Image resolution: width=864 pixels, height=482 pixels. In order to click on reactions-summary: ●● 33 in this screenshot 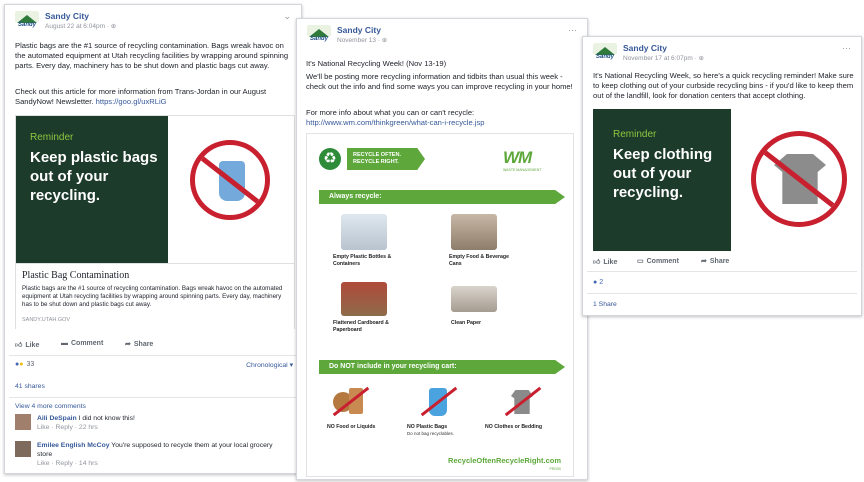, I will do `click(24, 364)`.